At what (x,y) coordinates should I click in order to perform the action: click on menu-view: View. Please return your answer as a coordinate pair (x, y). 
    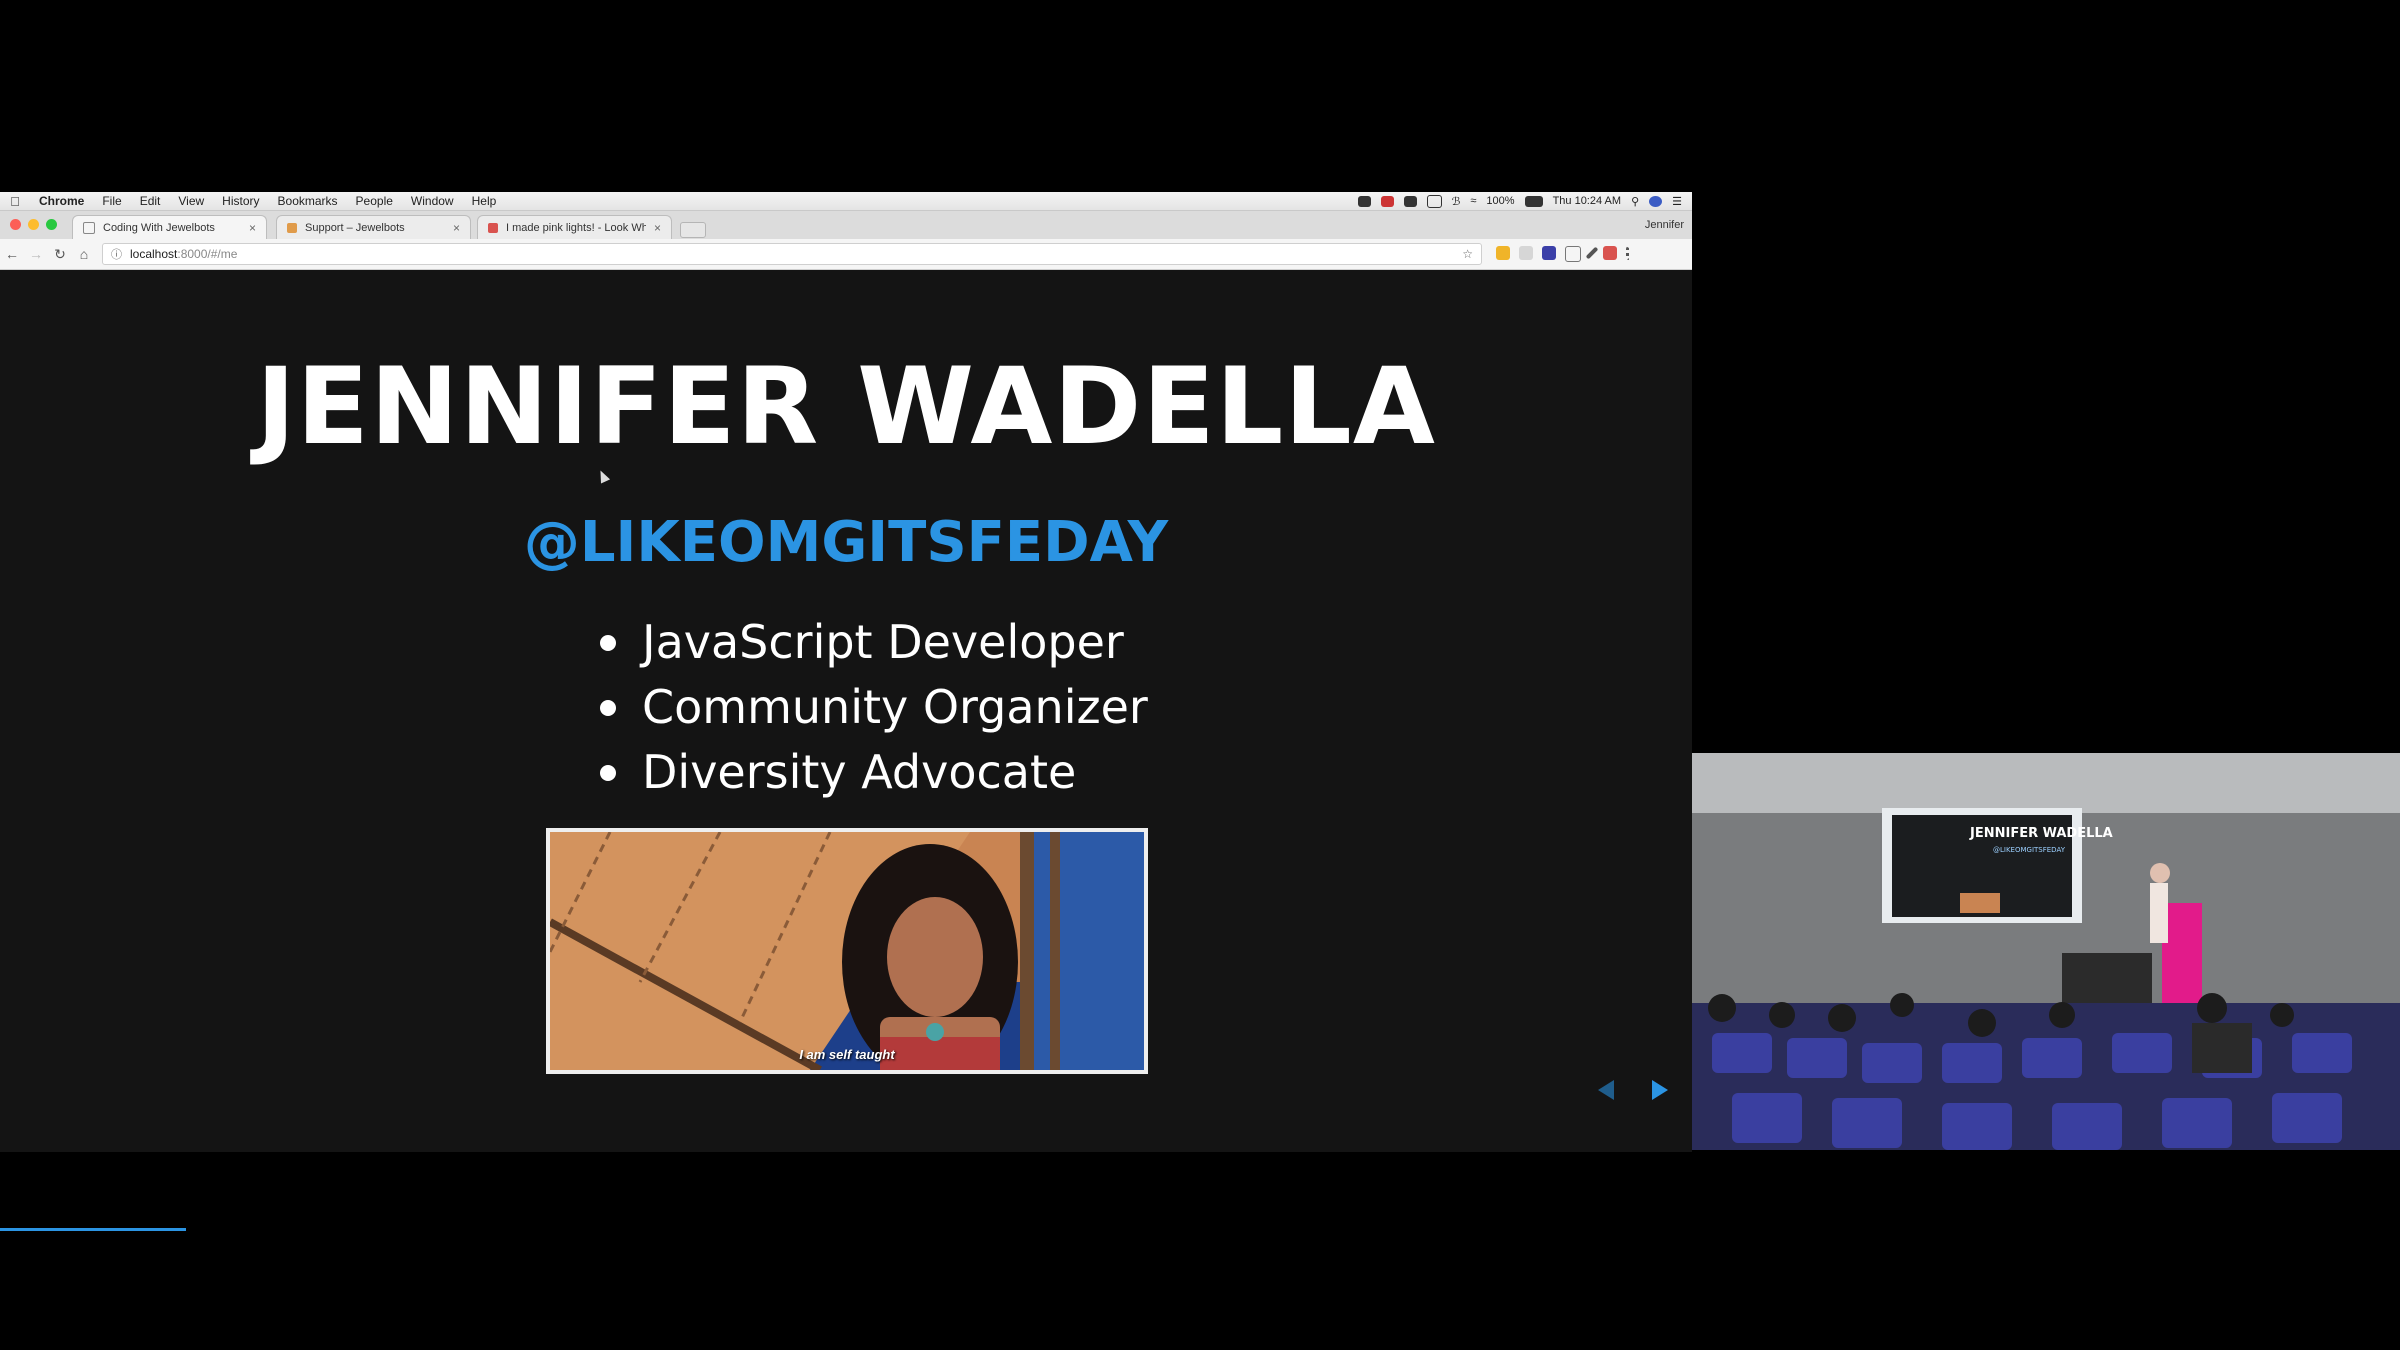
    Looking at the image, I should click on (191, 201).